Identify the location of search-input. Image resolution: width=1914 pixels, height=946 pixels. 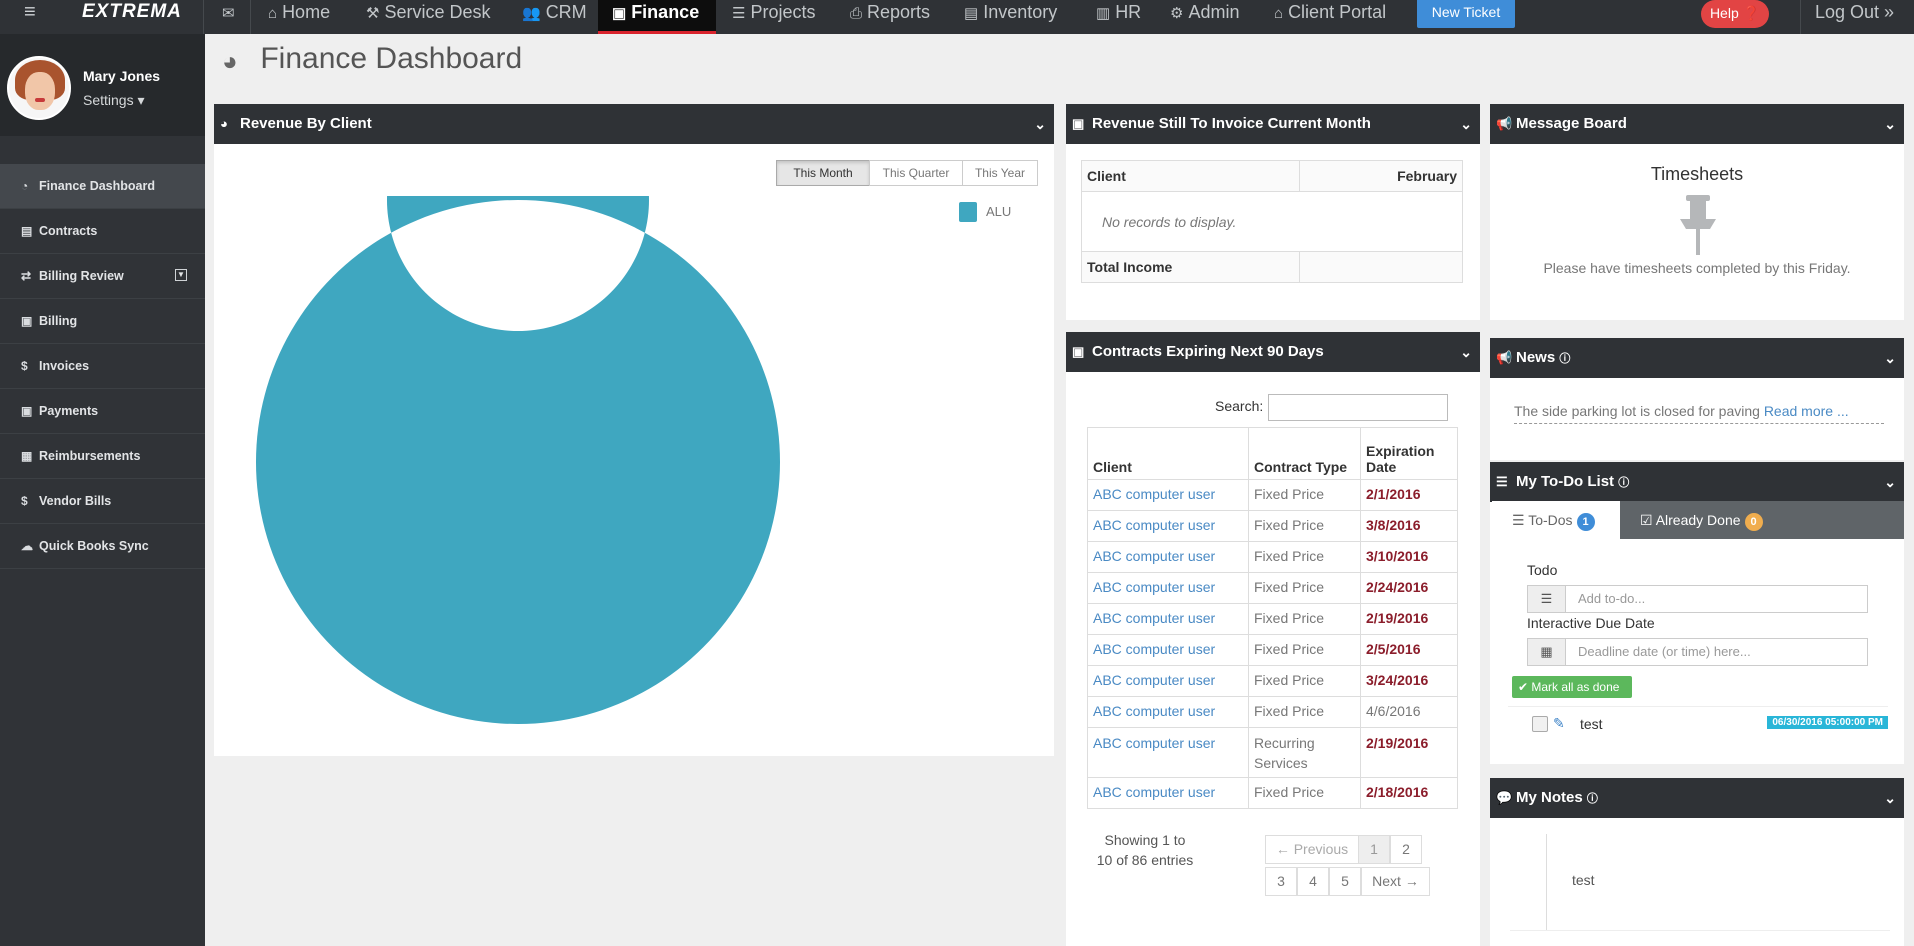
(1358, 407).